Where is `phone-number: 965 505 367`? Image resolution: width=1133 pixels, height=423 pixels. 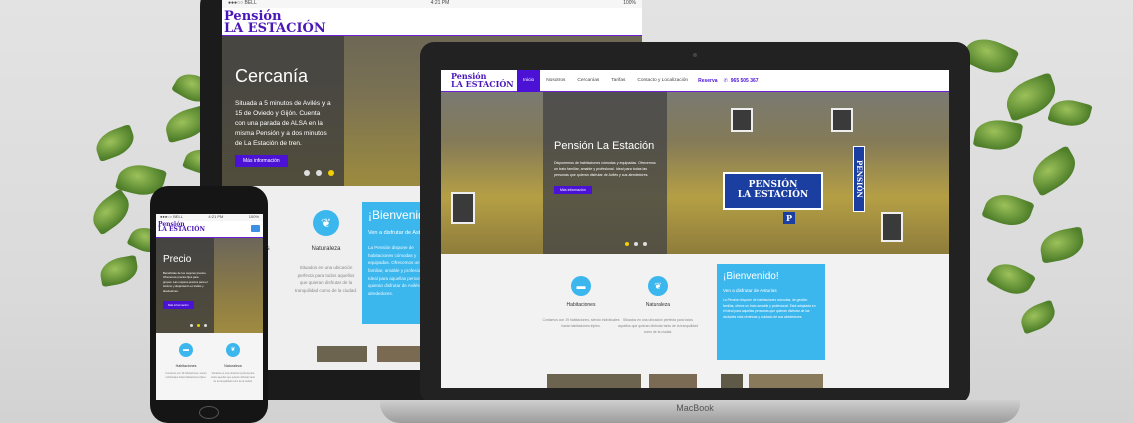
phone-number: 965 505 367 is located at coordinates (745, 81).